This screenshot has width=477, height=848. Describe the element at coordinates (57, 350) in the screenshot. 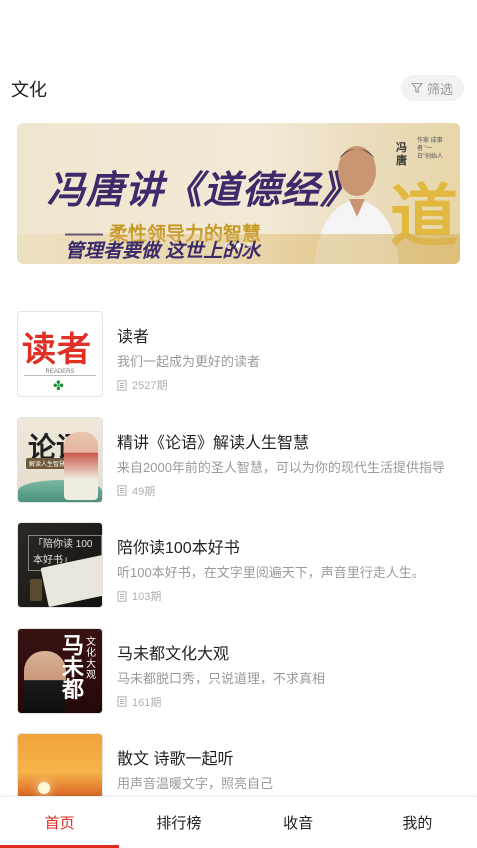

I see `cover-logo: 读者` at that location.